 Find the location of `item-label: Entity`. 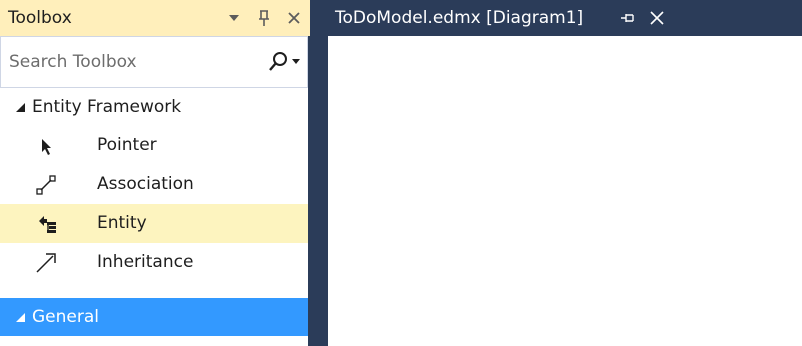

item-label: Entity is located at coordinates (122, 223).